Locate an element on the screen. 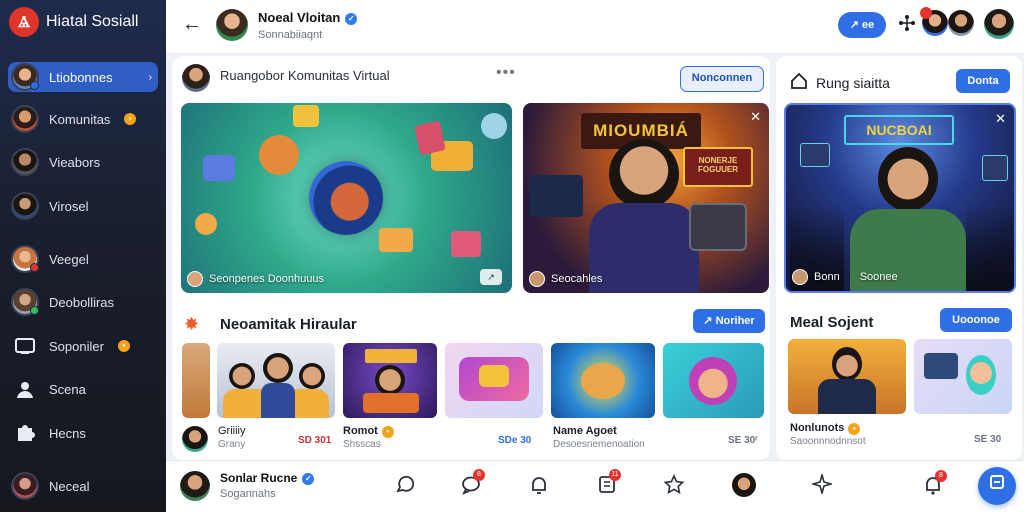  chat-badge: 8 is located at coordinates (479, 475).